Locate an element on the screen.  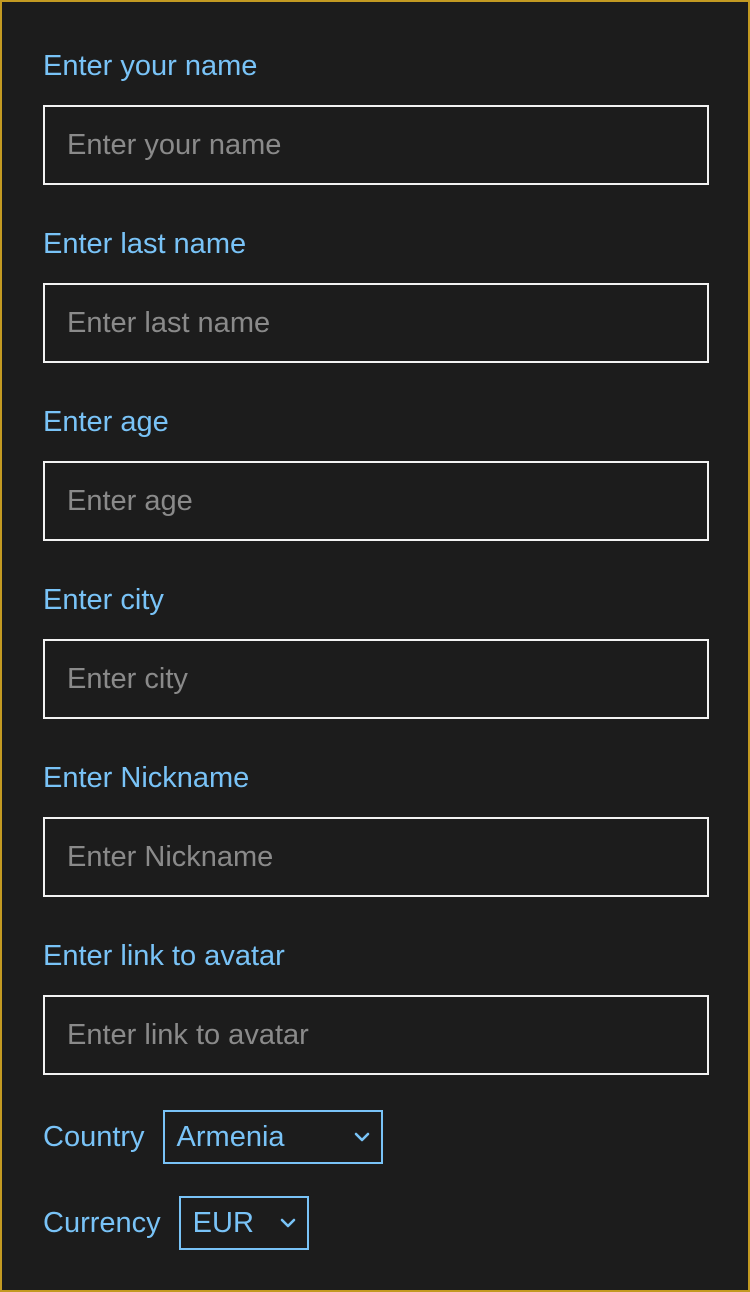
city-field-group: Enter city is located at coordinates (376, 651).